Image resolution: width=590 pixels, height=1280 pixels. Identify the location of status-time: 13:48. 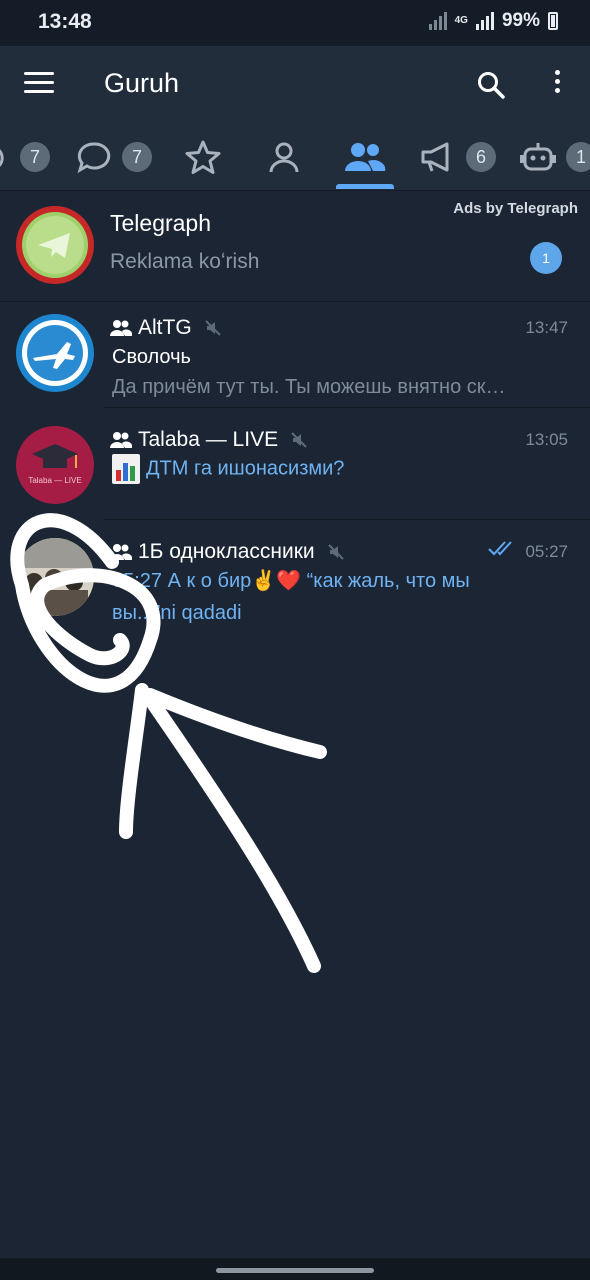
(65, 21).